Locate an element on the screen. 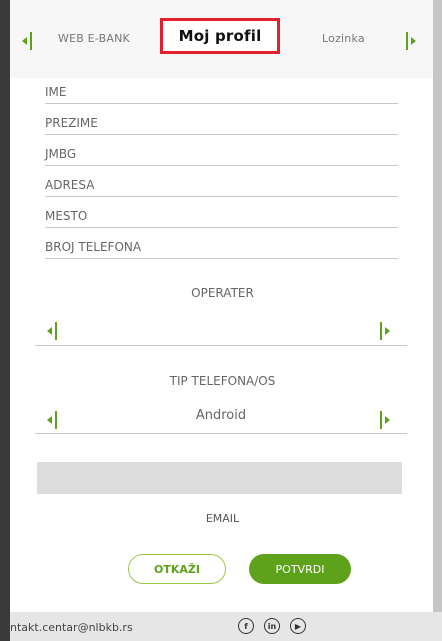 The width and height of the screenshot is (442, 641). facebook-icon: f is located at coordinates (246, 626).